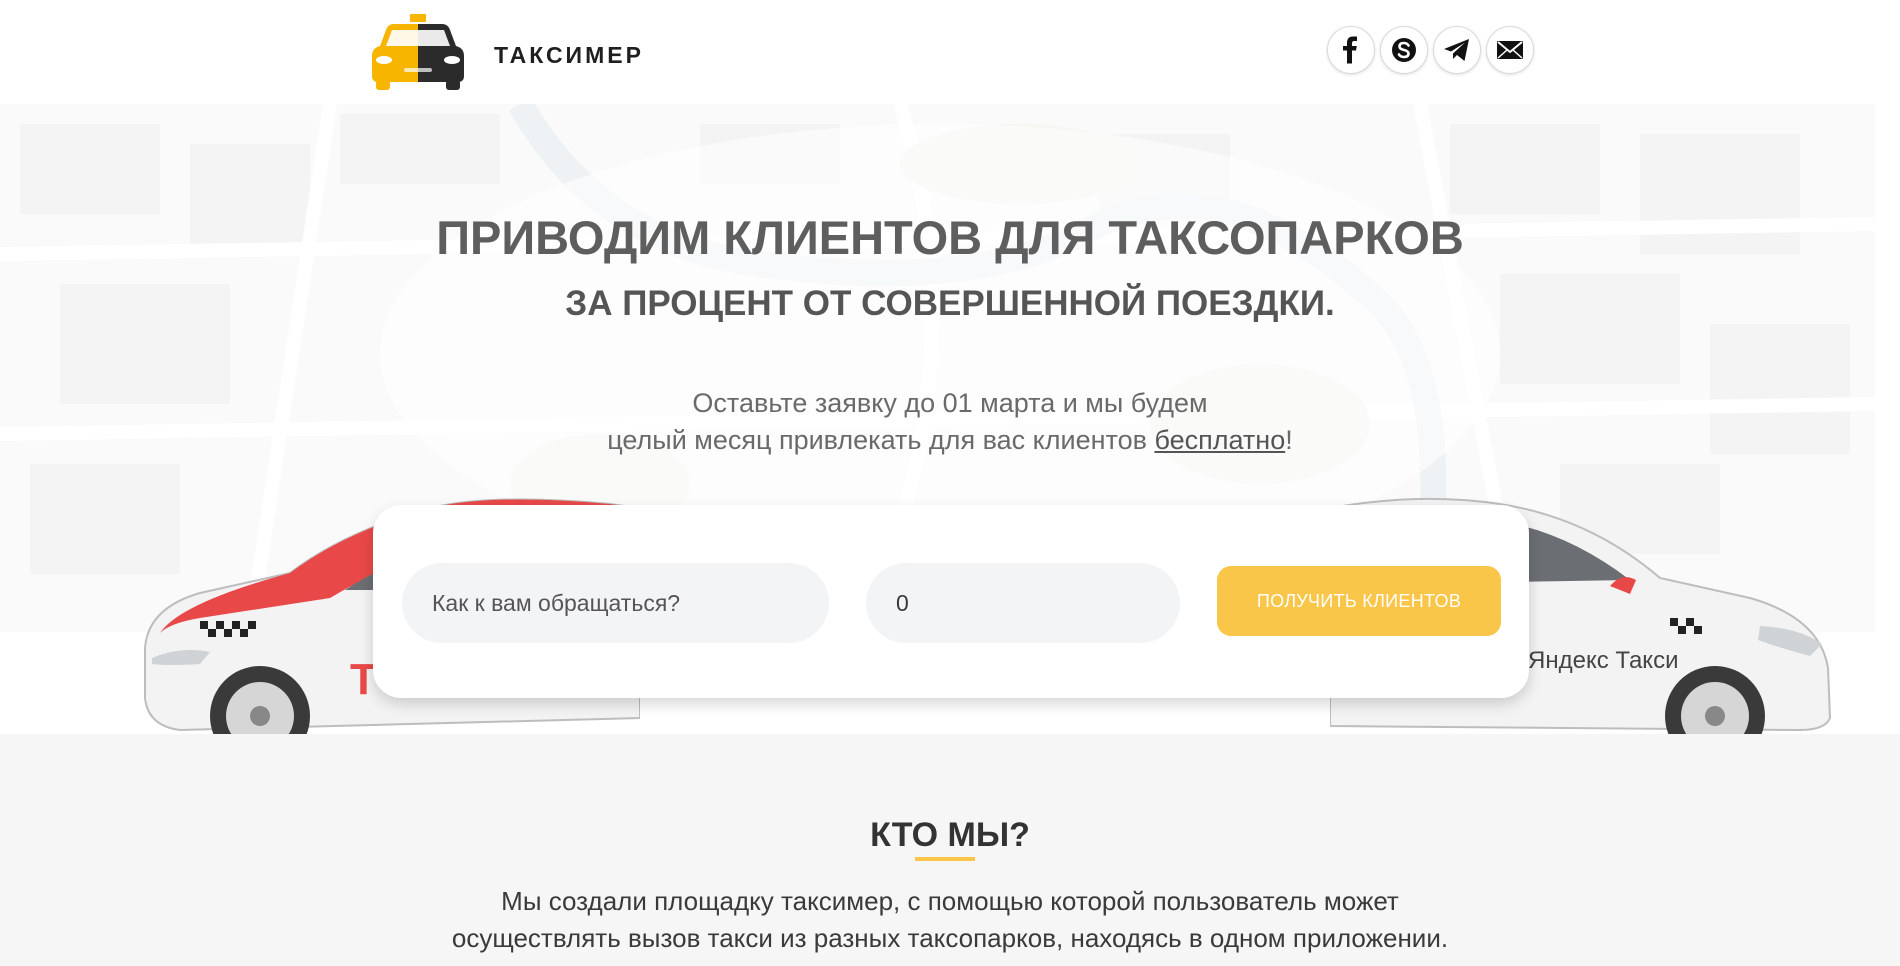 The image size is (1900, 966). Describe the element at coordinates (615, 603) in the screenshot. I see `name-input` at that location.